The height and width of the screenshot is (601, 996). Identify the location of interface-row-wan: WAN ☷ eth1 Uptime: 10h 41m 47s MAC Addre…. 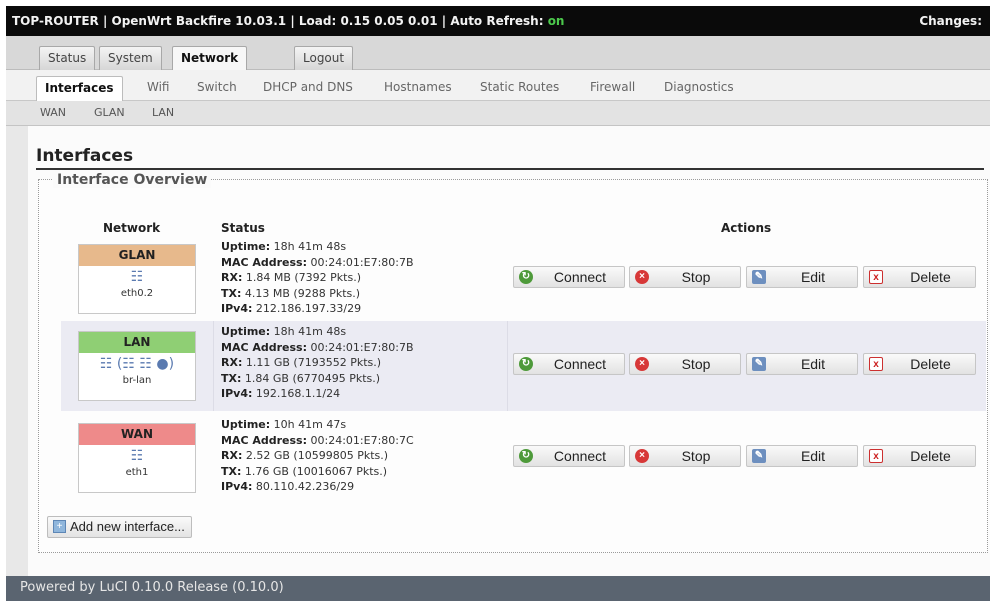
(523, 460).